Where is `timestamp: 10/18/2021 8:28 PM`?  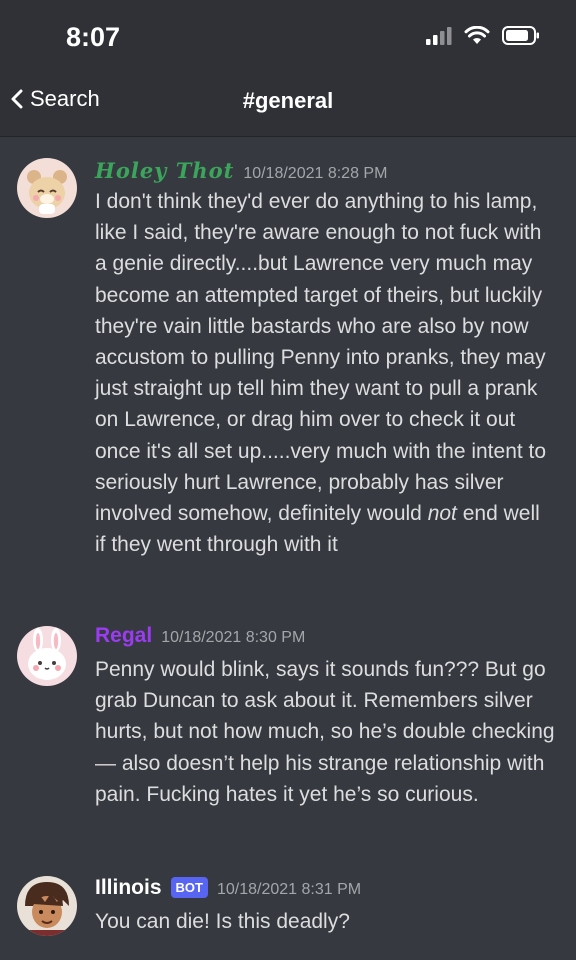 timestamp: 10/18/2021 8:28 PM is located at coordinates (315, 173).